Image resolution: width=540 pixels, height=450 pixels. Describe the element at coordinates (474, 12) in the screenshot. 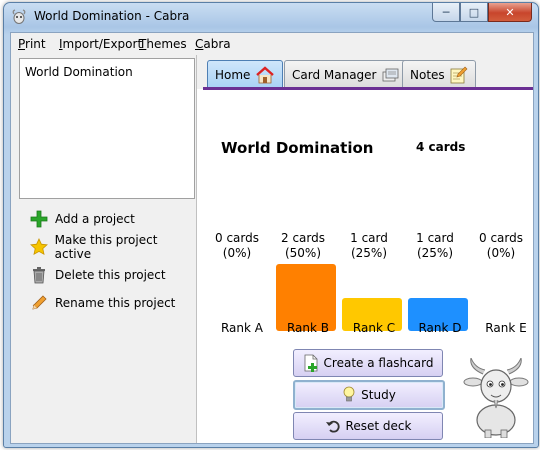

I see `maximize-button: □` at that location.